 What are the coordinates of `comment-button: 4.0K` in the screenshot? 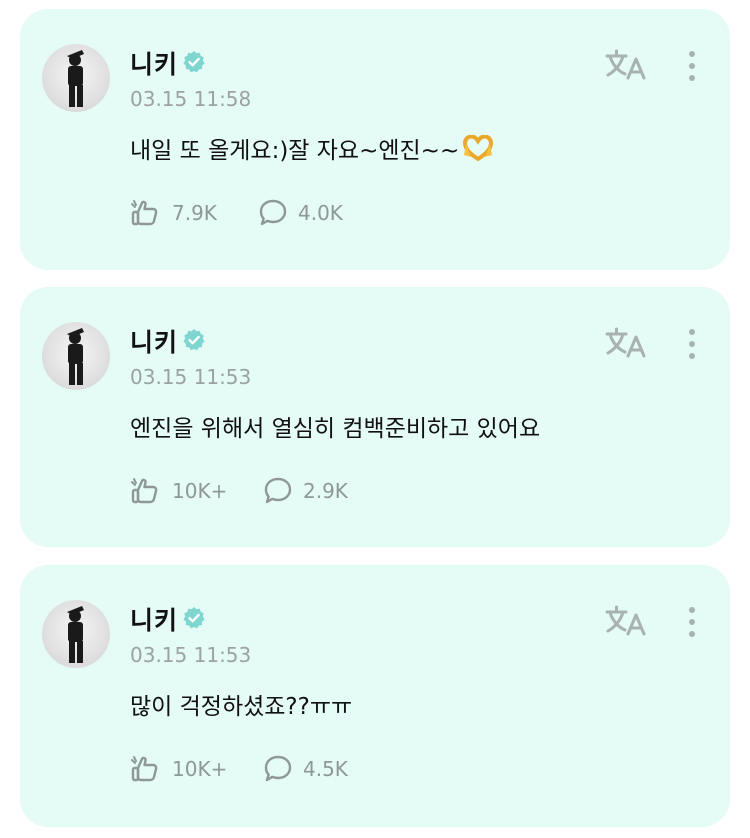 It's located at (300, 213).